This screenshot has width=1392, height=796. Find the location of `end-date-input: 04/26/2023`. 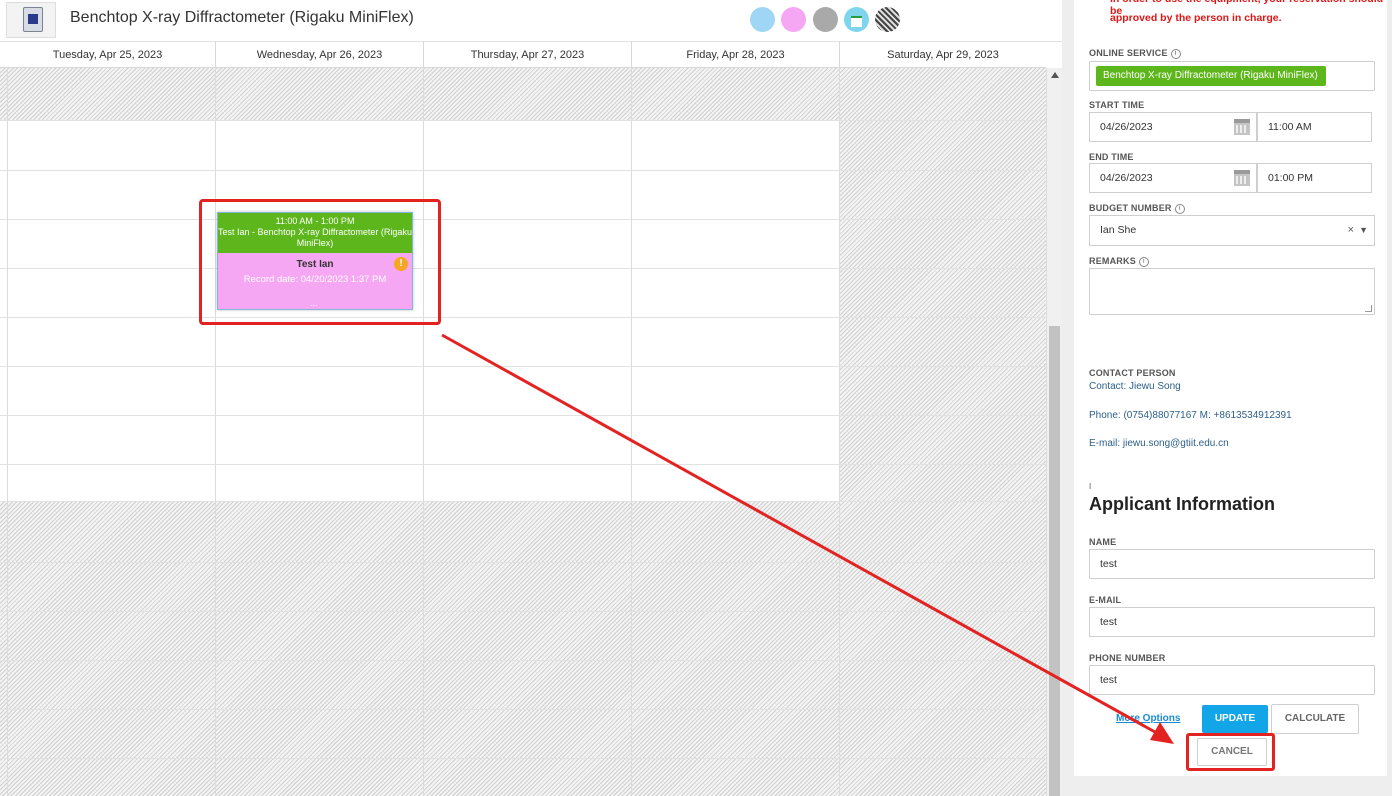

end-date-input: 04/26/2023 is located at coordinates (1173, 178).